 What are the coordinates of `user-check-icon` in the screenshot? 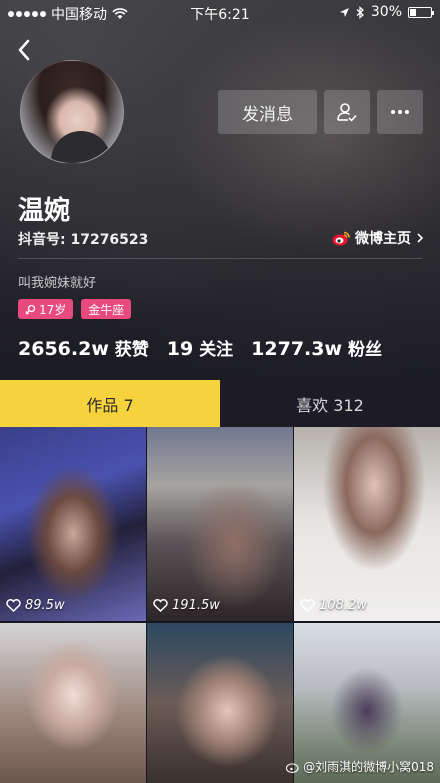 It's located at (347, 112).